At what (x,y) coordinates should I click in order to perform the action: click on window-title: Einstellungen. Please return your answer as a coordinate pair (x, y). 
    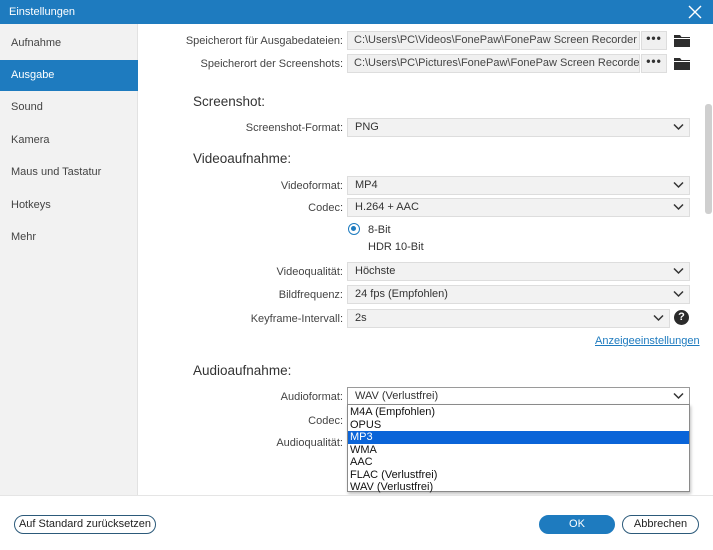
    Looking at the image, I should click on (42, 12).